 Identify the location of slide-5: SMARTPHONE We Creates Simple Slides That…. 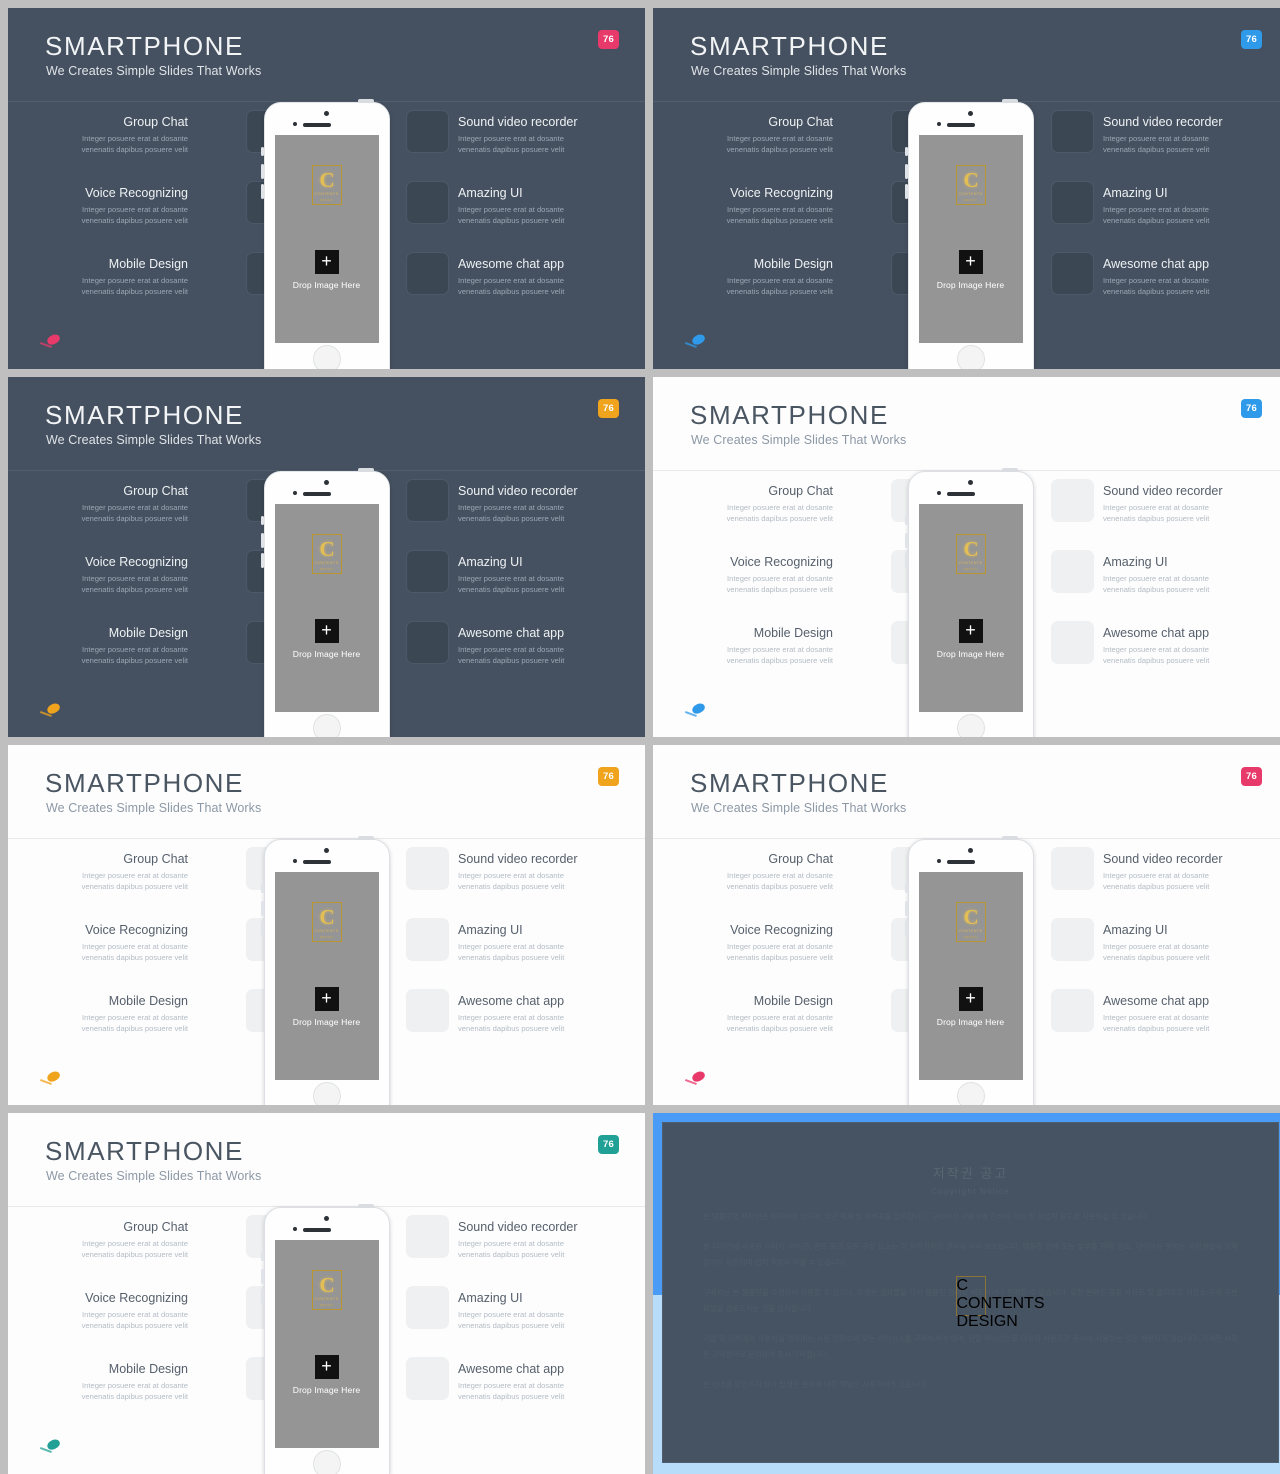
(326, 925).